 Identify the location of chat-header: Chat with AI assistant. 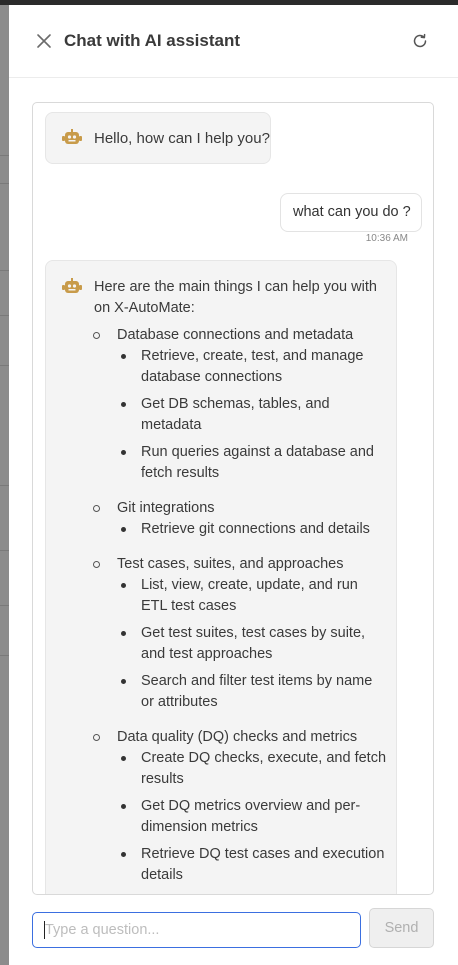
(233, 41).